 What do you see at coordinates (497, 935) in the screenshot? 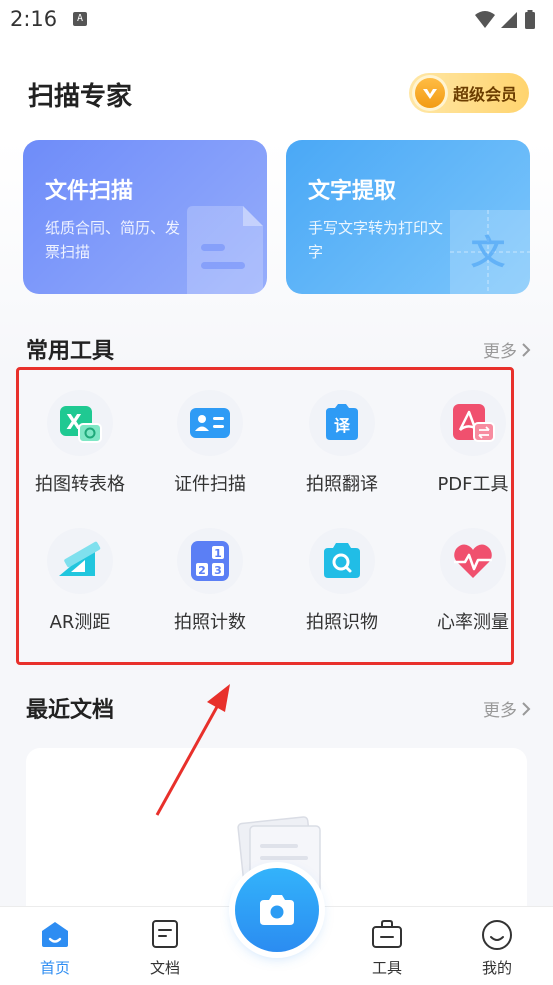
I see `profile-icon` at bounding box center [497, 935].